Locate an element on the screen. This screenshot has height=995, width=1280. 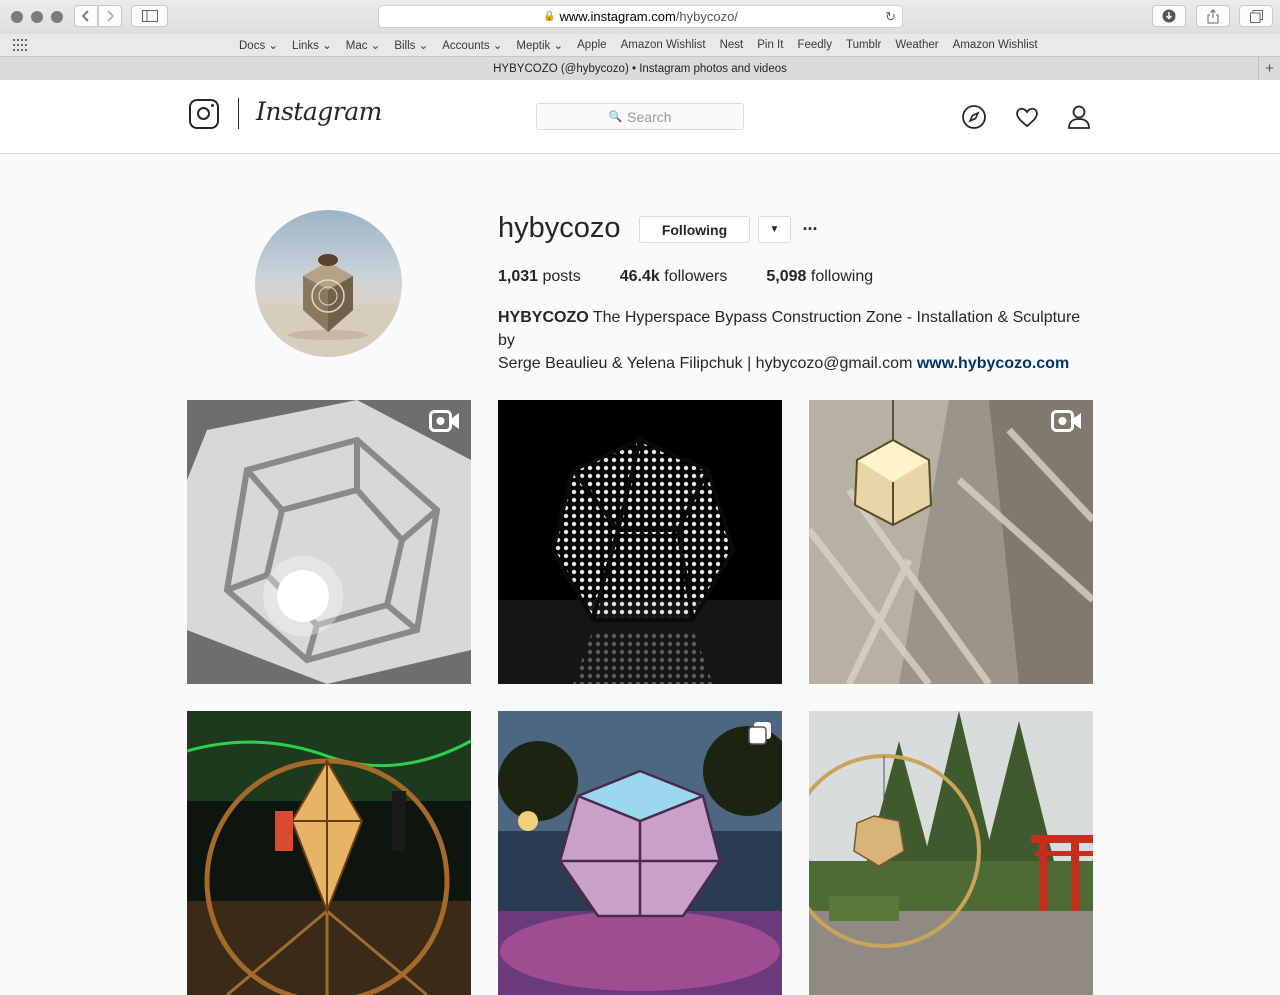
bookmark-item: Docs ⌄ is located at coordinates (258, 45).